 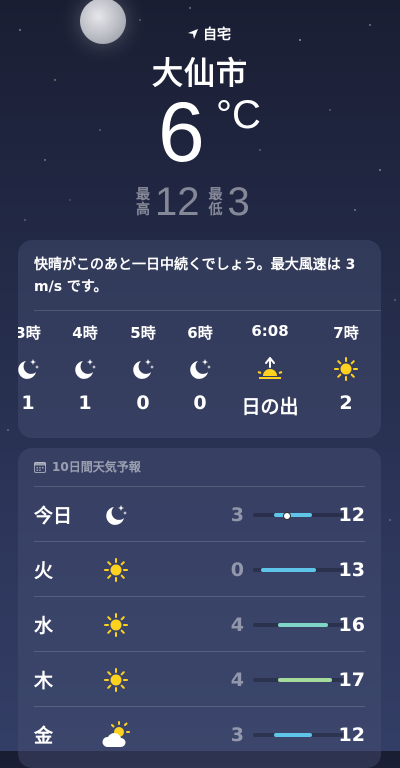 I want to click on hour-item: 4時 1, so click(x=85, y=368).